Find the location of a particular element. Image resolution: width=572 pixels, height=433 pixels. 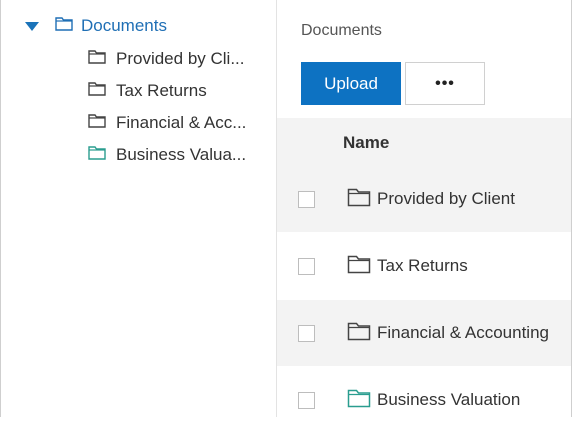

row-name-cell: Provided by Client is located at coordinates (431, 199).